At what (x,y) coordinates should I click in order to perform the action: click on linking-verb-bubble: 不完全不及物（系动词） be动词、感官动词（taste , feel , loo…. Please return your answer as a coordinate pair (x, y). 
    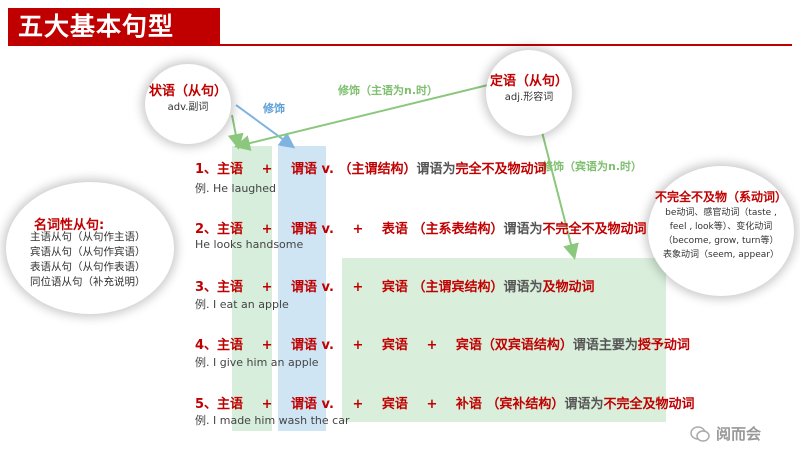
    Looking at the image, I should click on (721, 231).